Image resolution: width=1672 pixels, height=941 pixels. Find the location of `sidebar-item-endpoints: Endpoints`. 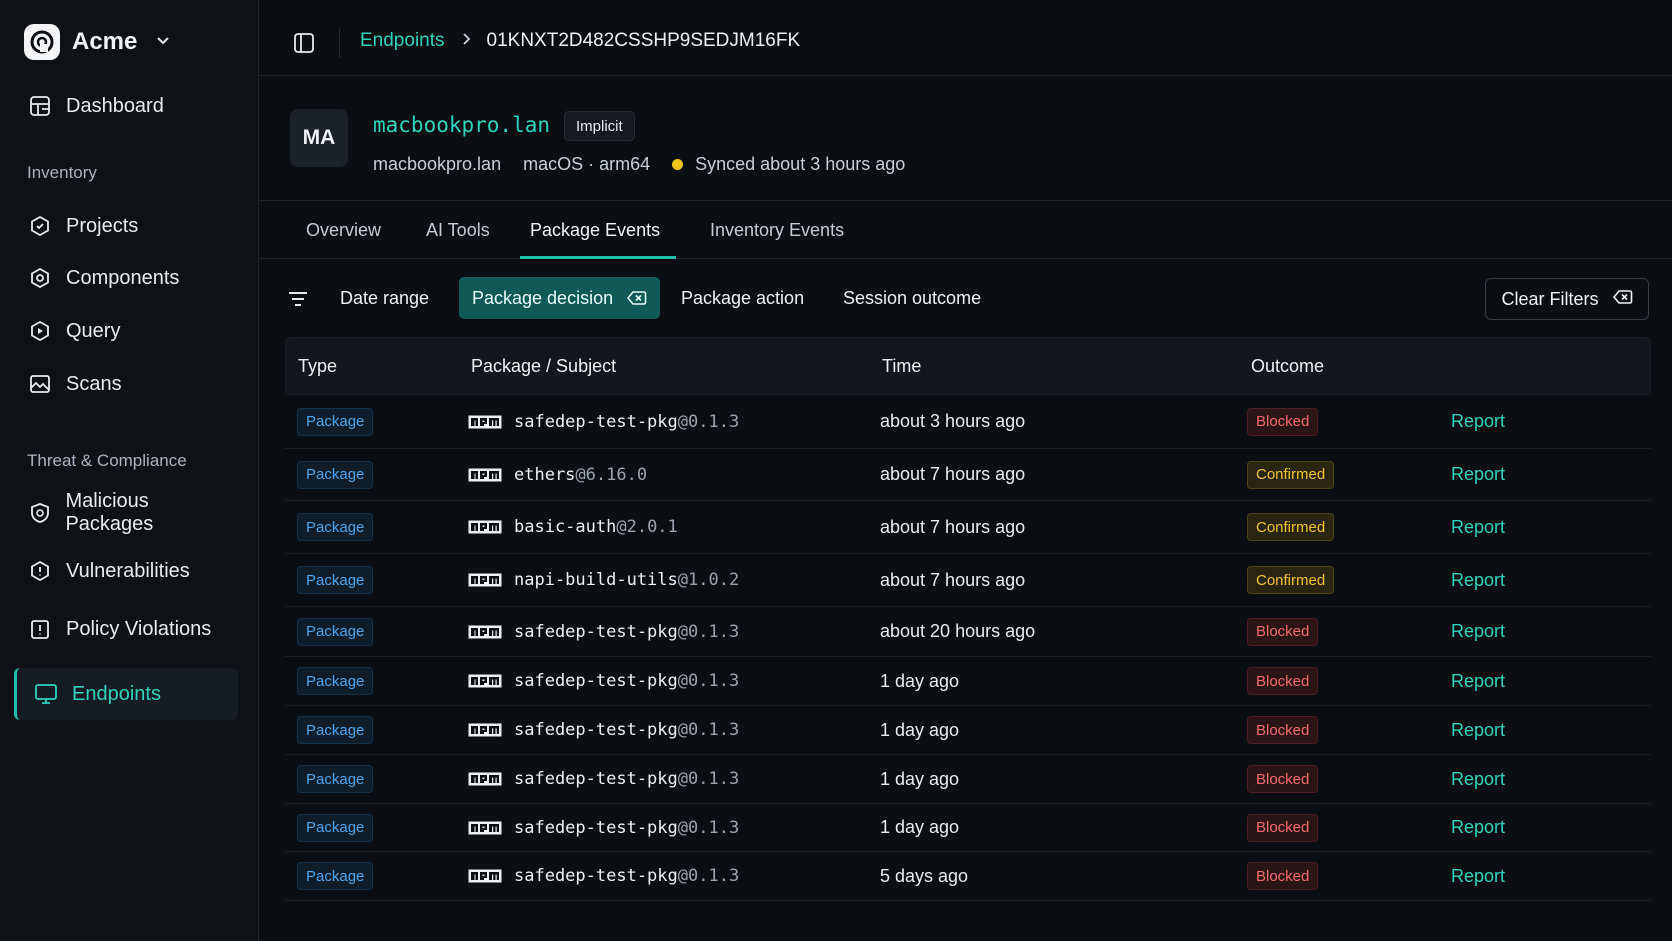

sidebar-item-endpoints: Endpoints is located at coordinates (126, 694).